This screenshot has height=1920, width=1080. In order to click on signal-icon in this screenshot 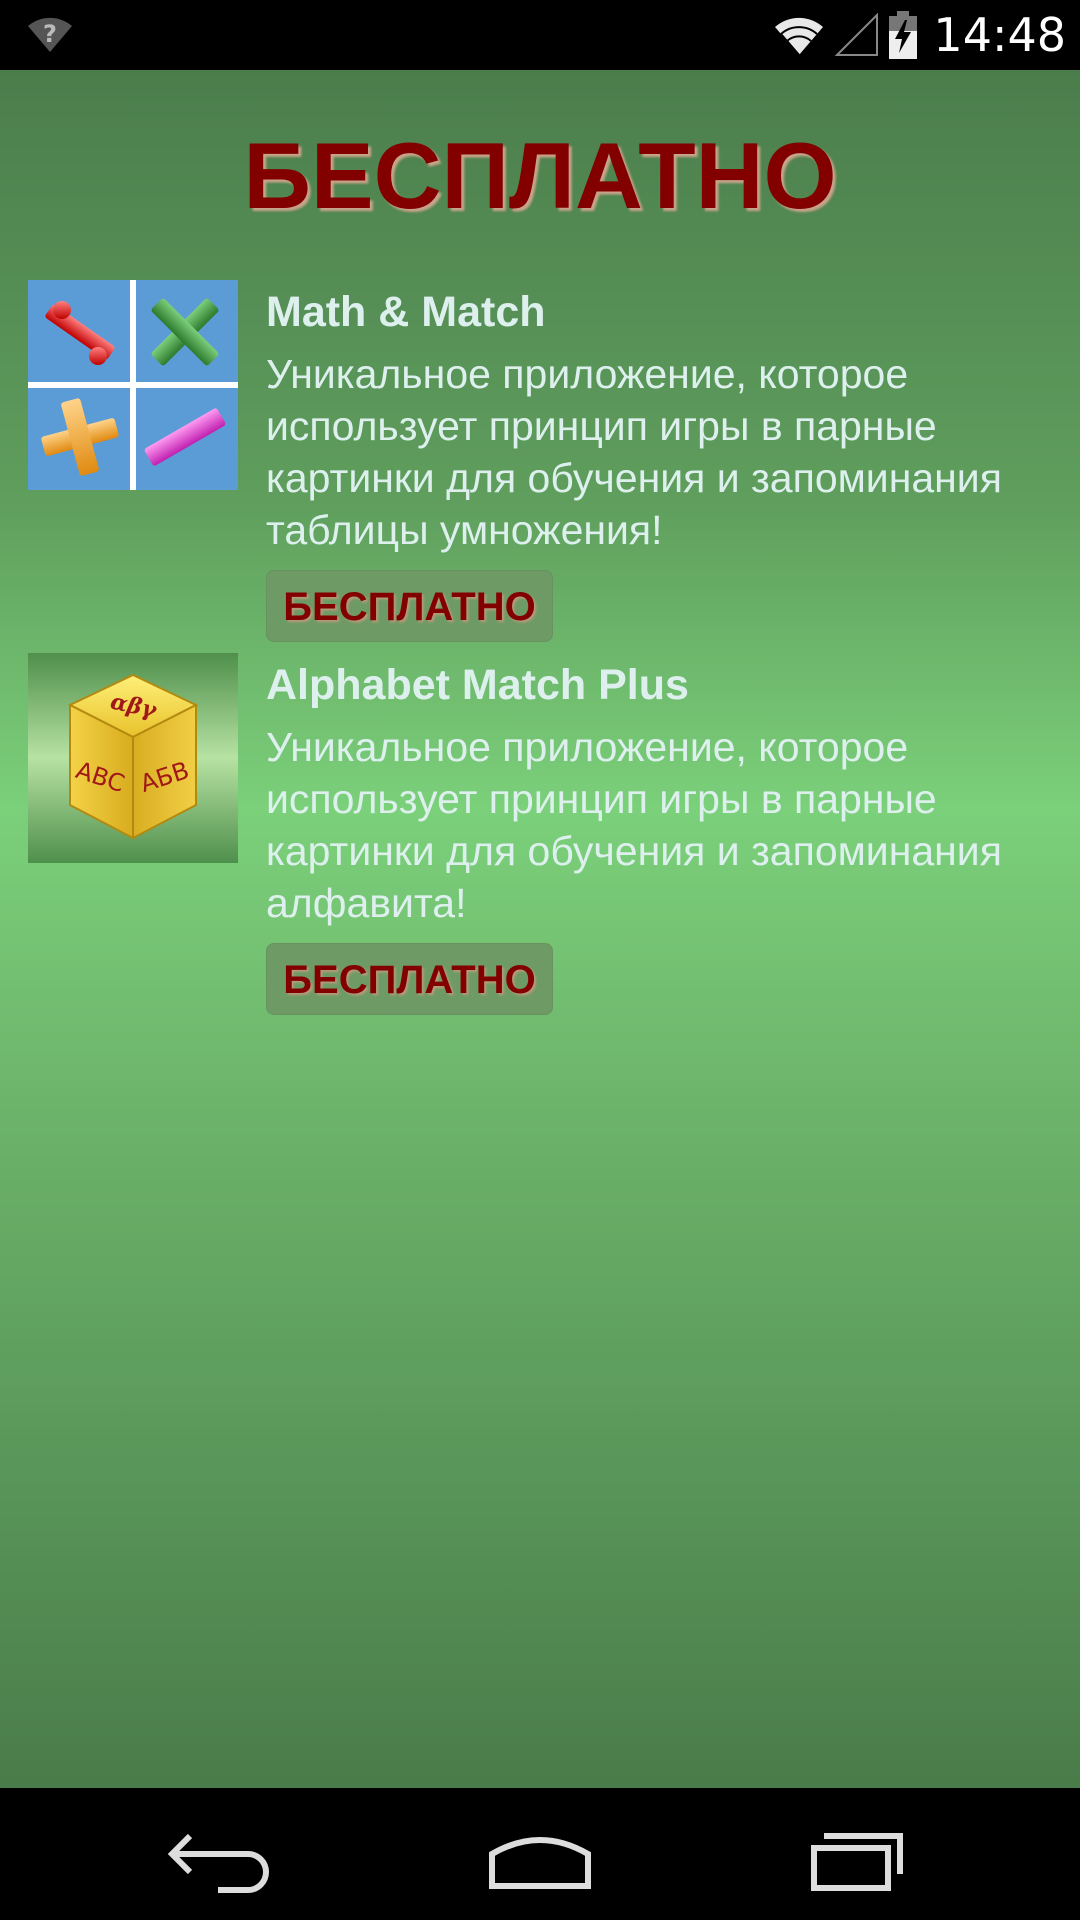, I will do `click(857, 34)`.